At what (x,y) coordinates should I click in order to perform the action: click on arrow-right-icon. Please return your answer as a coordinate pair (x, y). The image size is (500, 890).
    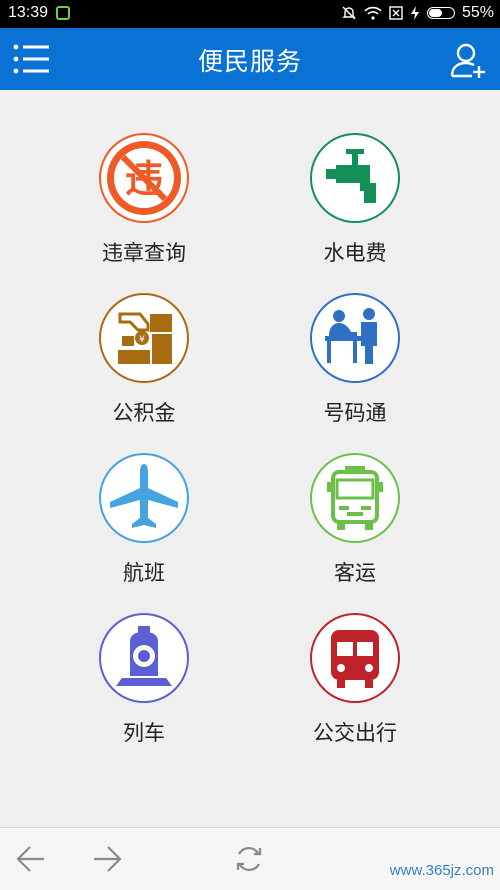
    Looking at the image, I should click on (108, 859).